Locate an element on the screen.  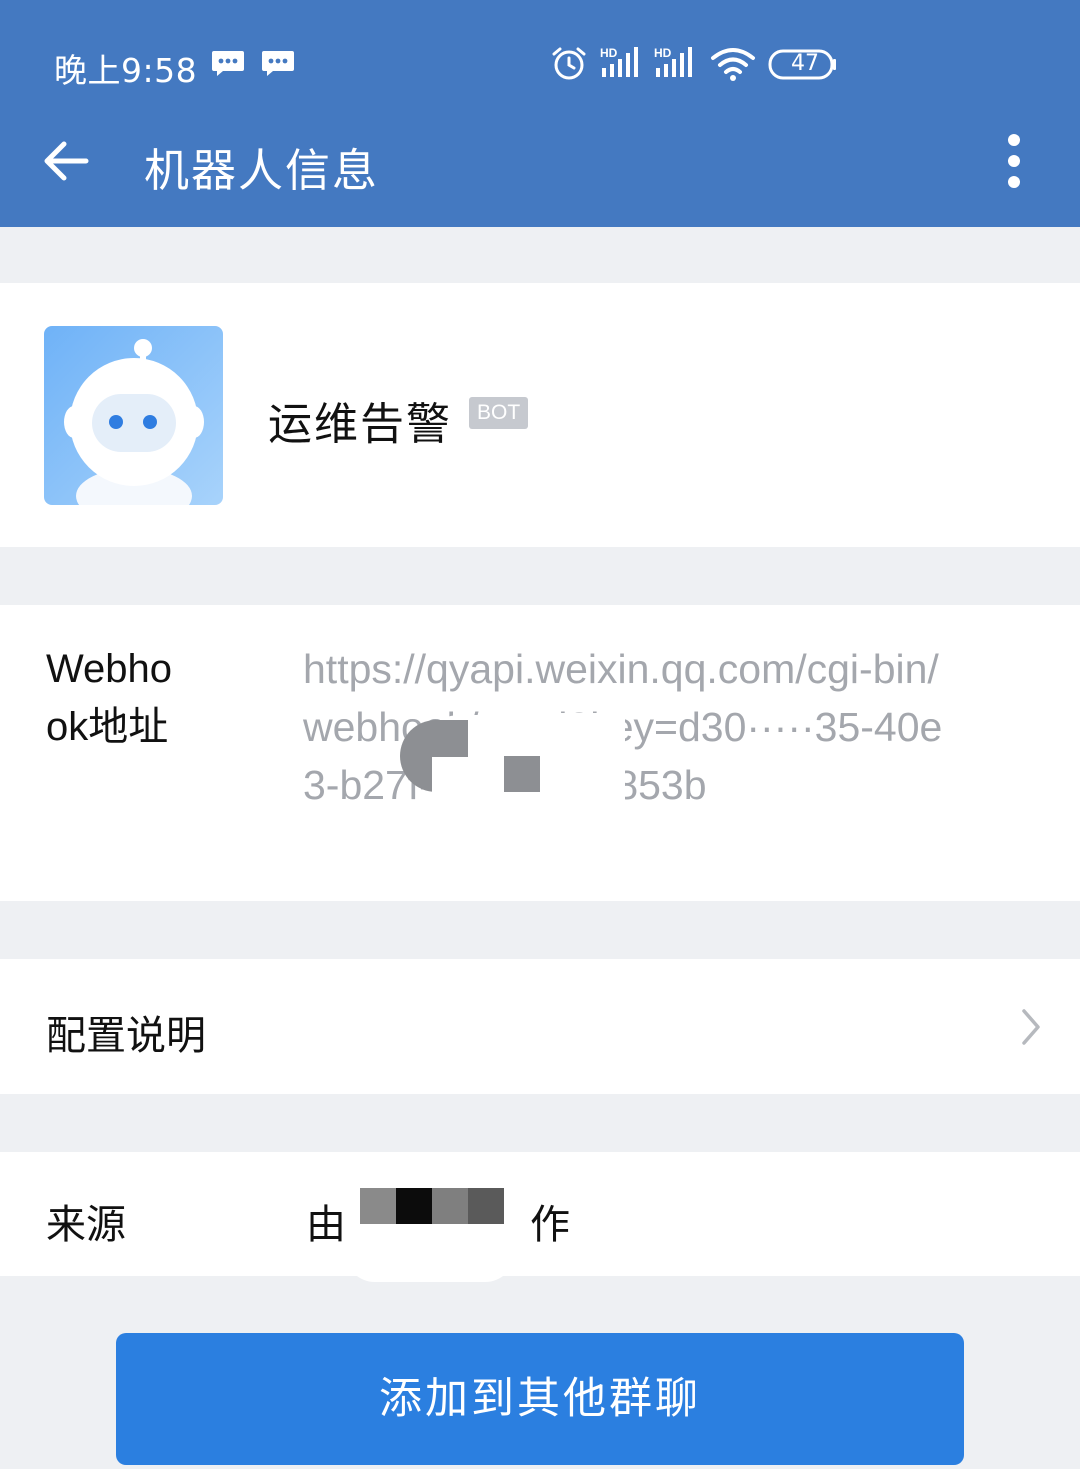
chevron-right-icon is located at coordinates (1031, 1027).